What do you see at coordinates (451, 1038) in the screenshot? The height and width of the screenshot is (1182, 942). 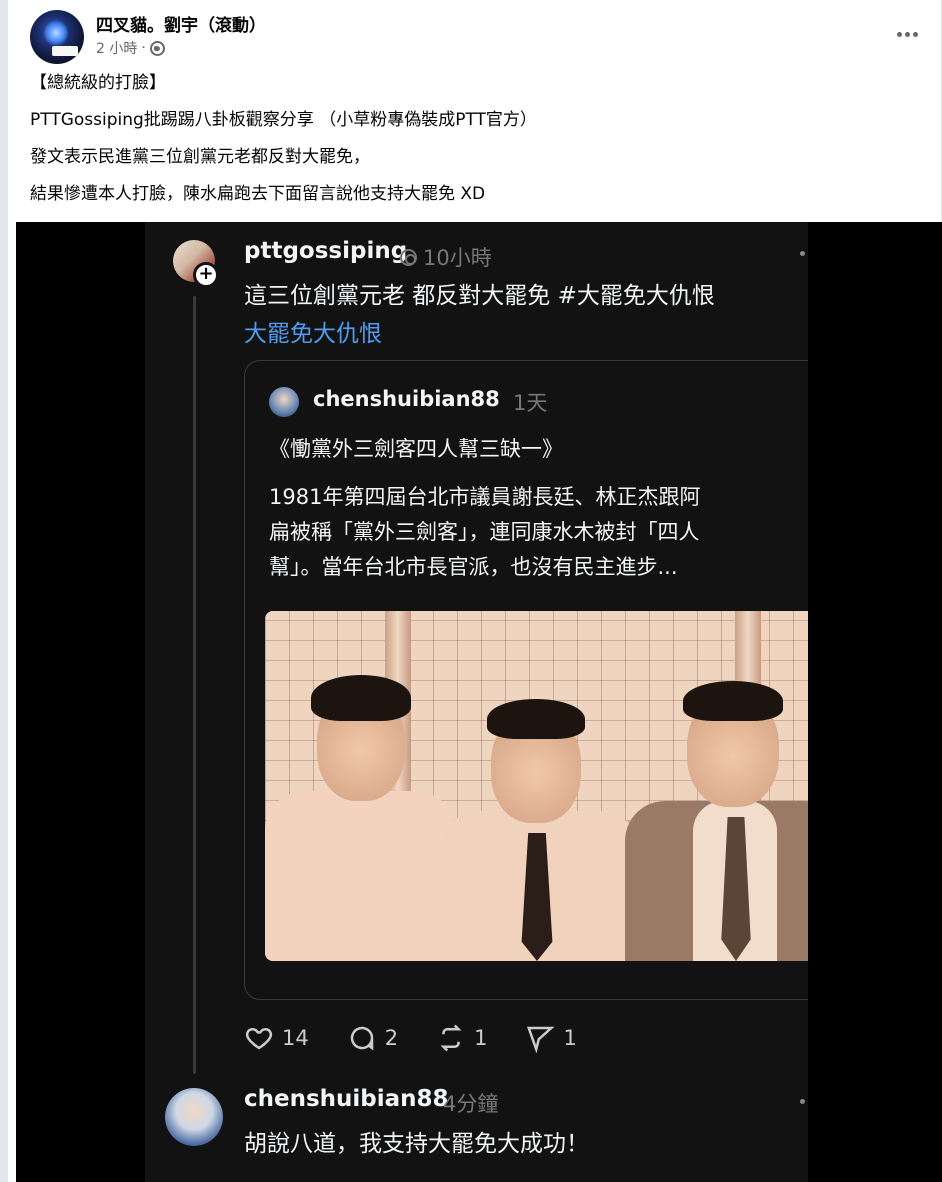 I see `repost-icon` at bounding box center [451, 1038].